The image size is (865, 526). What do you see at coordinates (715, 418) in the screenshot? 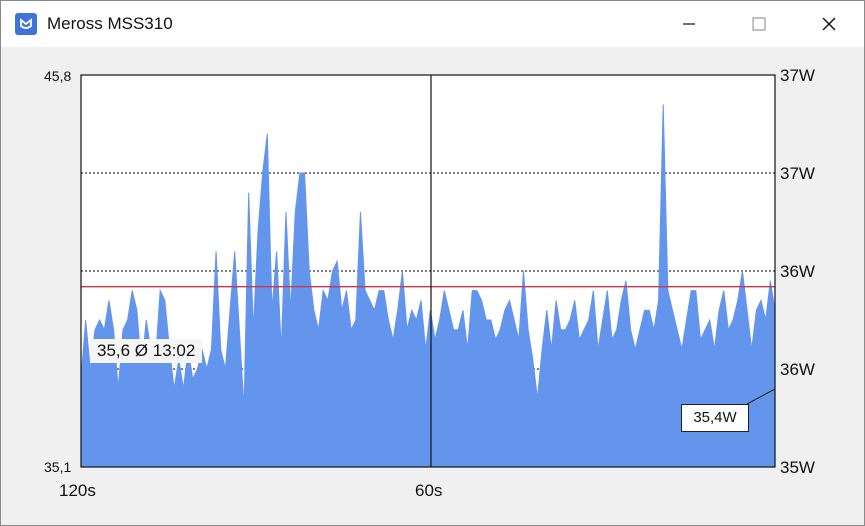
I see `current-value-callout: 35,4W` at bounding box center [715, 418].